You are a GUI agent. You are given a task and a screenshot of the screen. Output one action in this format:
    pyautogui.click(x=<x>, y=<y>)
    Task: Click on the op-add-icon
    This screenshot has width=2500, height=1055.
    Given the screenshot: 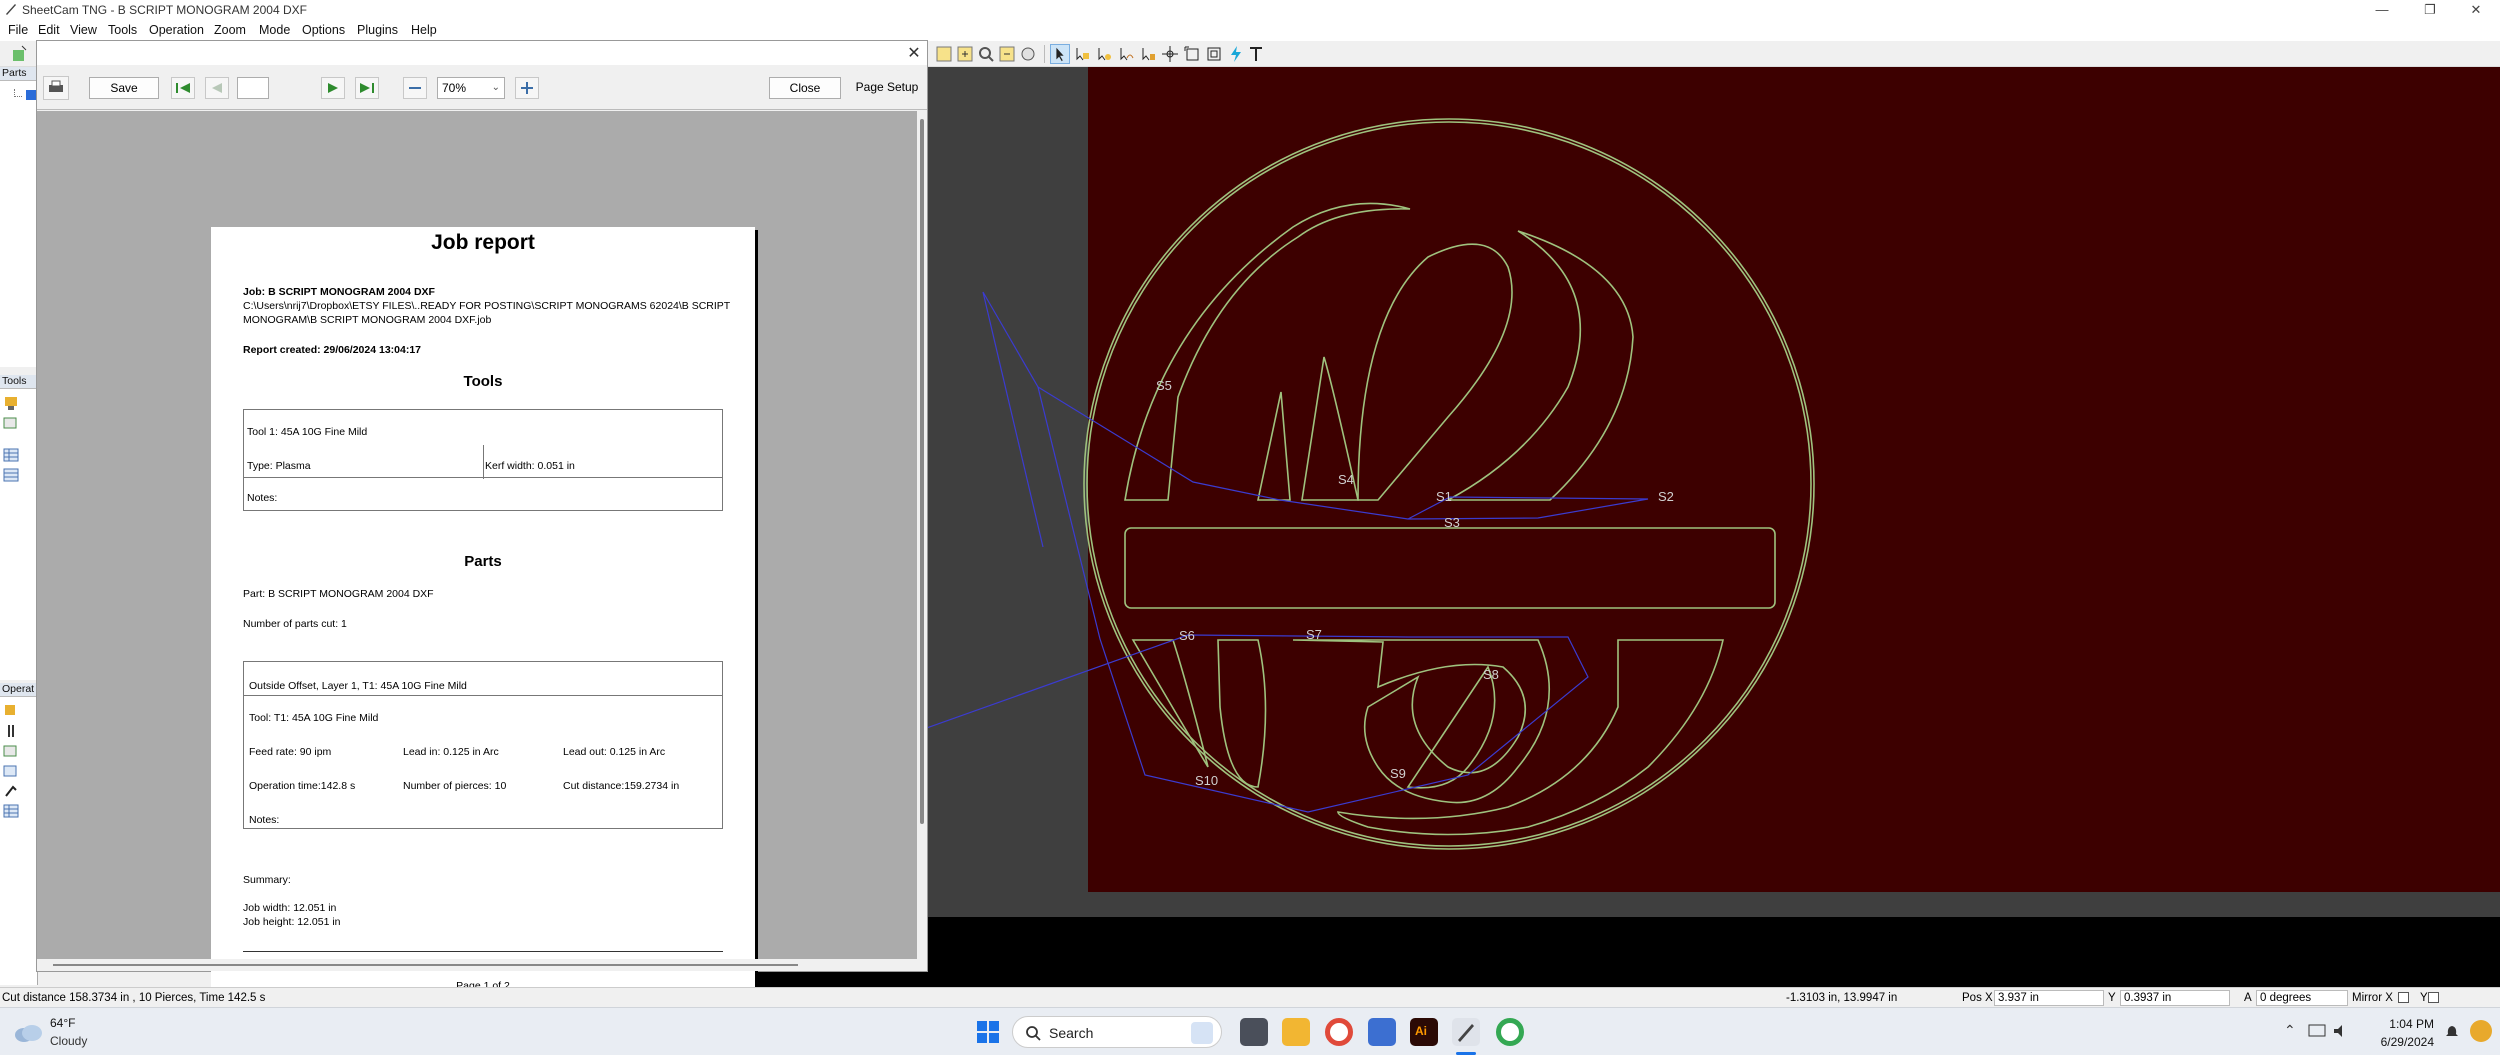 What is the action you would take?
    pyautogui.click(x=11, y=751)
    